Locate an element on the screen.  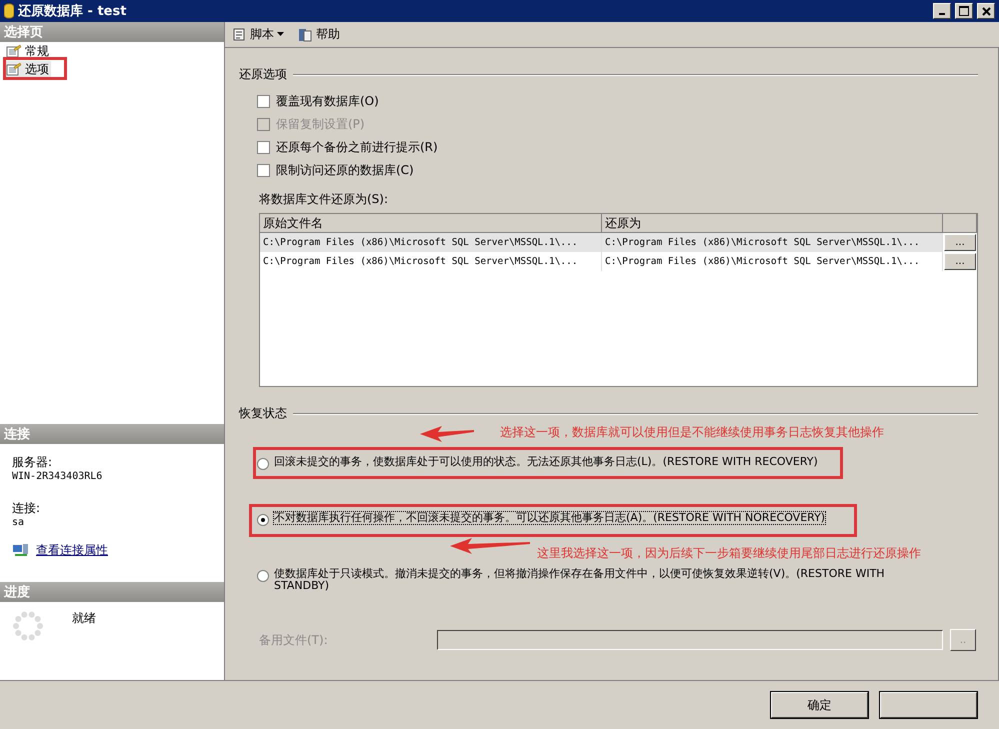
cancel-button is located at coordinates (928, 705).